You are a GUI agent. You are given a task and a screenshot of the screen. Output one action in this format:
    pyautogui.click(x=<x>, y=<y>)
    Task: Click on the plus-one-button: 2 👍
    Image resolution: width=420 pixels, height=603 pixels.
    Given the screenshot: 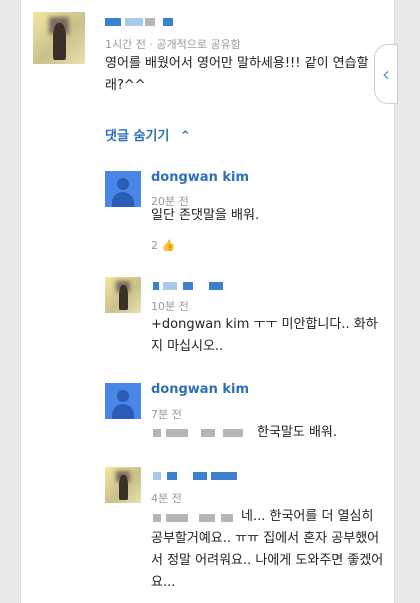 What is the action you would take?
    pyautogui.click(x=163, y=245)
    